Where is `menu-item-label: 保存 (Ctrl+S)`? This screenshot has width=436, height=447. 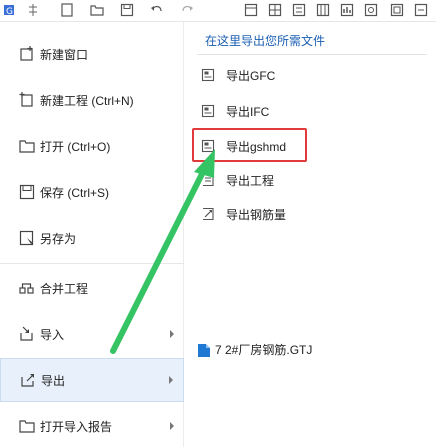
menu-item-label: 保存 (Ctrl+S) is located at coordinates (75, 192).